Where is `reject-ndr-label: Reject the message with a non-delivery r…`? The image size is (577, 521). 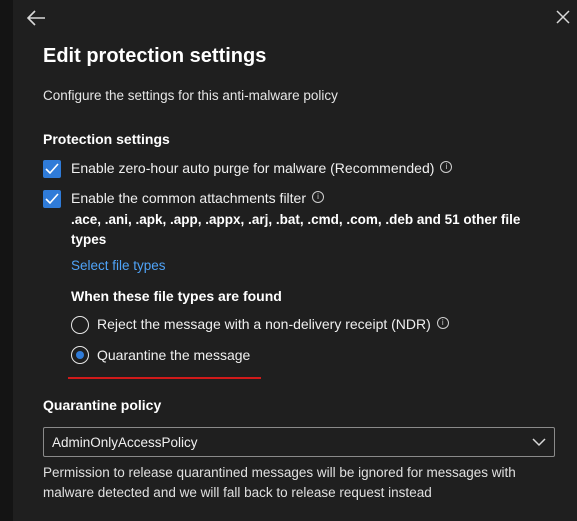 reject-ndr-label: Reject the message with a non-delivery r… is located at coordinates (273, 324).